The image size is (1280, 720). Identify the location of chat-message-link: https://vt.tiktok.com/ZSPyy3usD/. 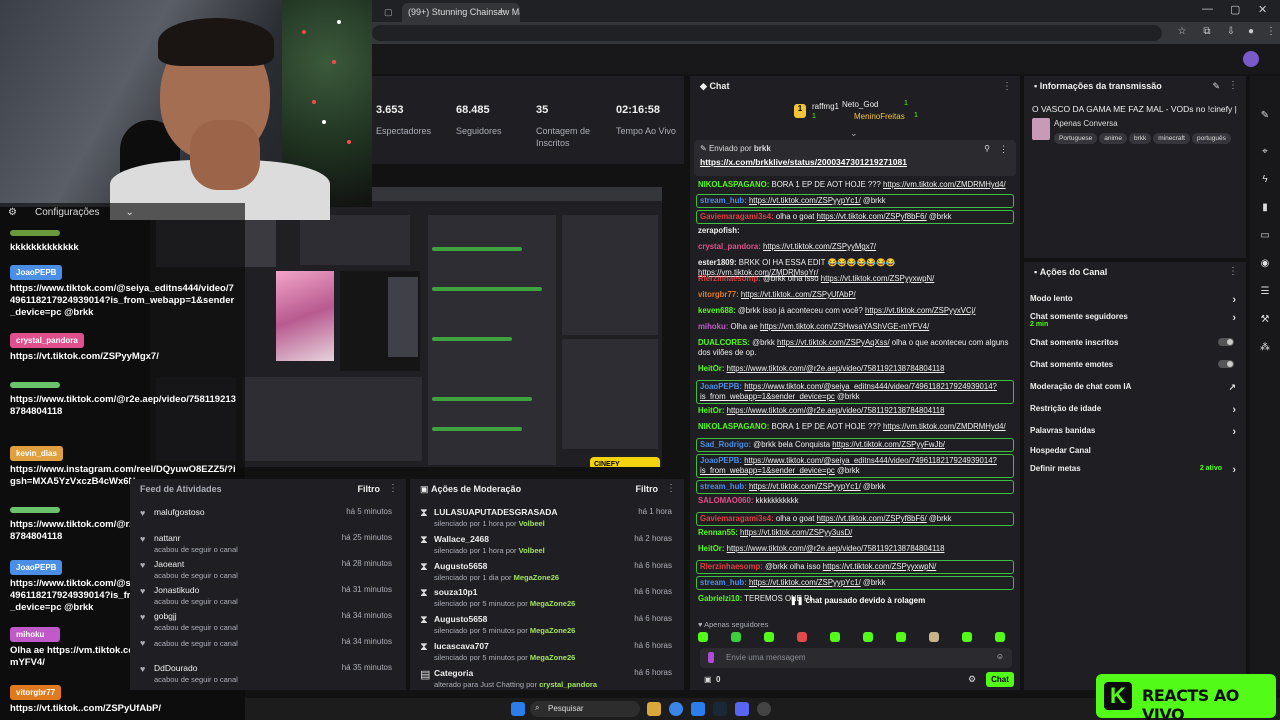
(796, 532).